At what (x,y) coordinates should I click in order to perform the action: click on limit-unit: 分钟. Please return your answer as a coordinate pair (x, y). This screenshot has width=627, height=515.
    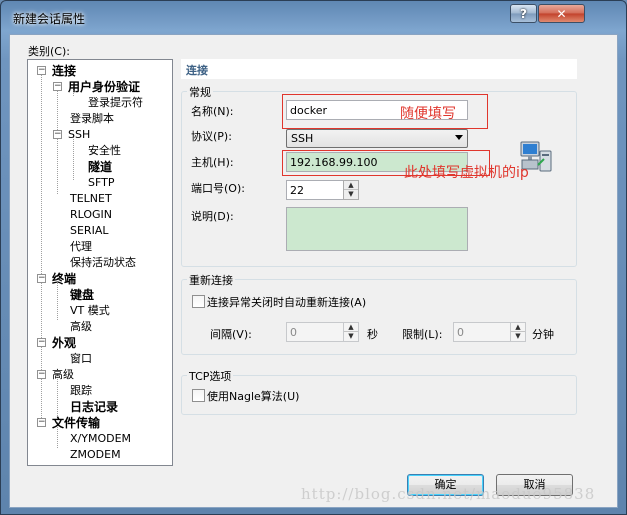
    Looking at the image, I should click on (543, 334).